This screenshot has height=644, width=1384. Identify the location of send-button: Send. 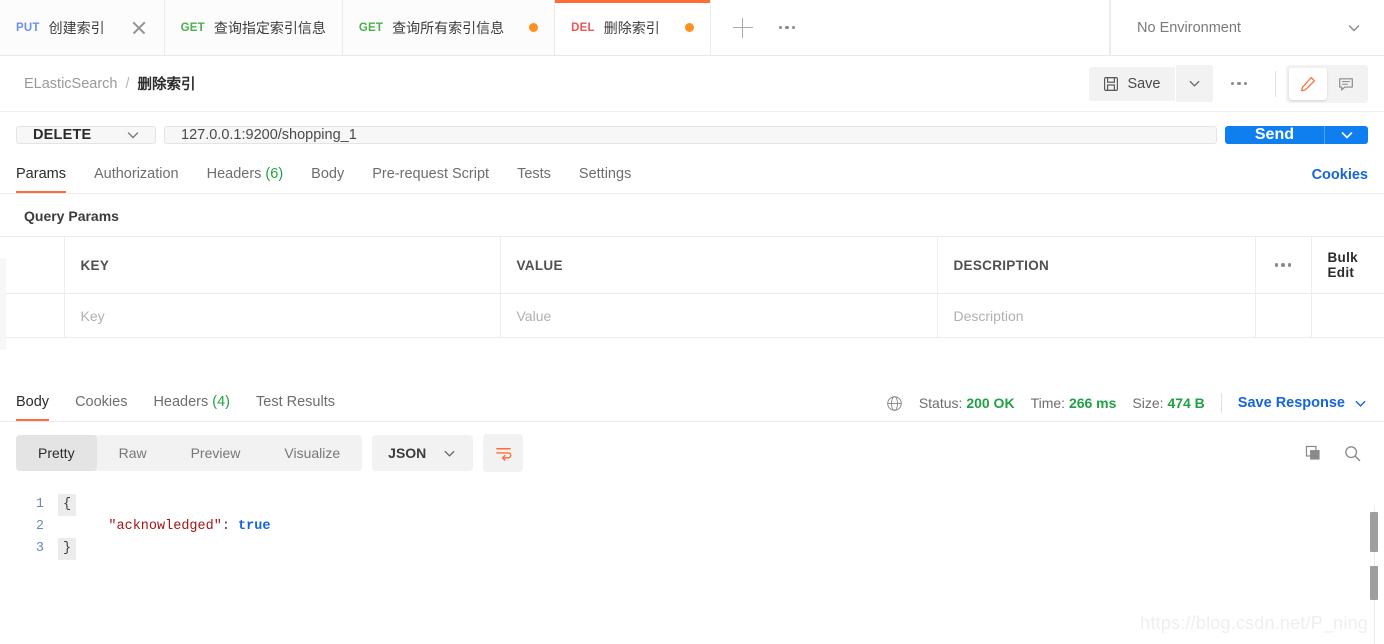
(1274, 135).